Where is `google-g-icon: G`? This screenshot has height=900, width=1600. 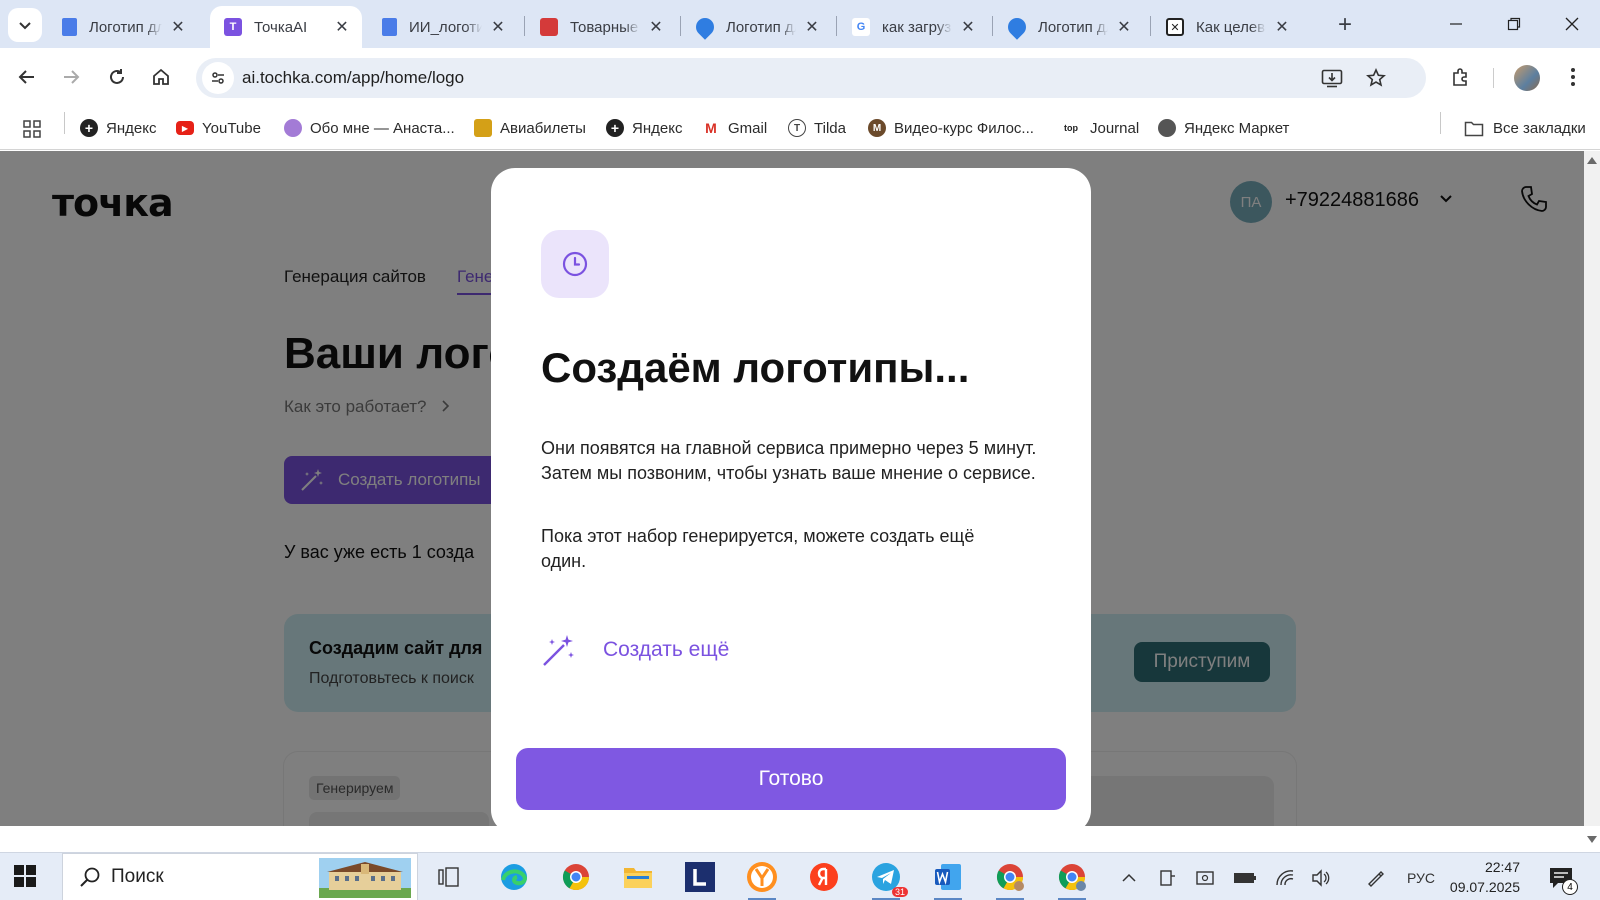 google-g-icon: G is located at coordinates (861, 27).